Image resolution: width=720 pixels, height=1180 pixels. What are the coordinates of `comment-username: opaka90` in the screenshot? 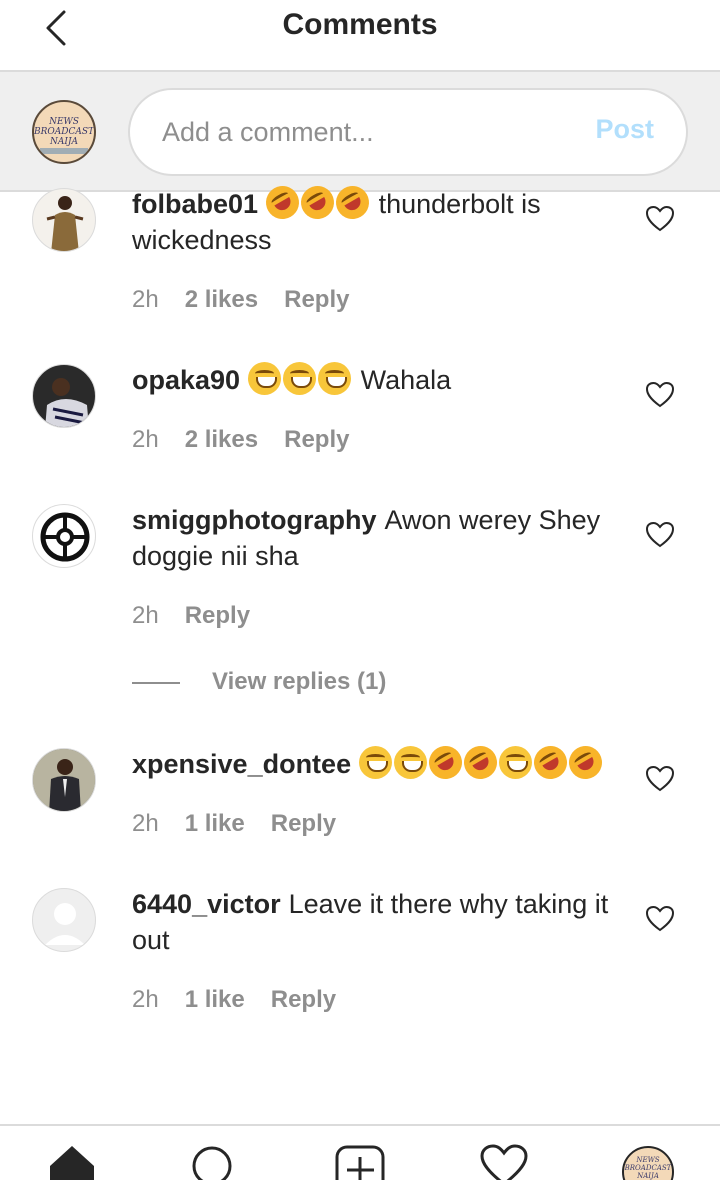 It's located at (186, 380).